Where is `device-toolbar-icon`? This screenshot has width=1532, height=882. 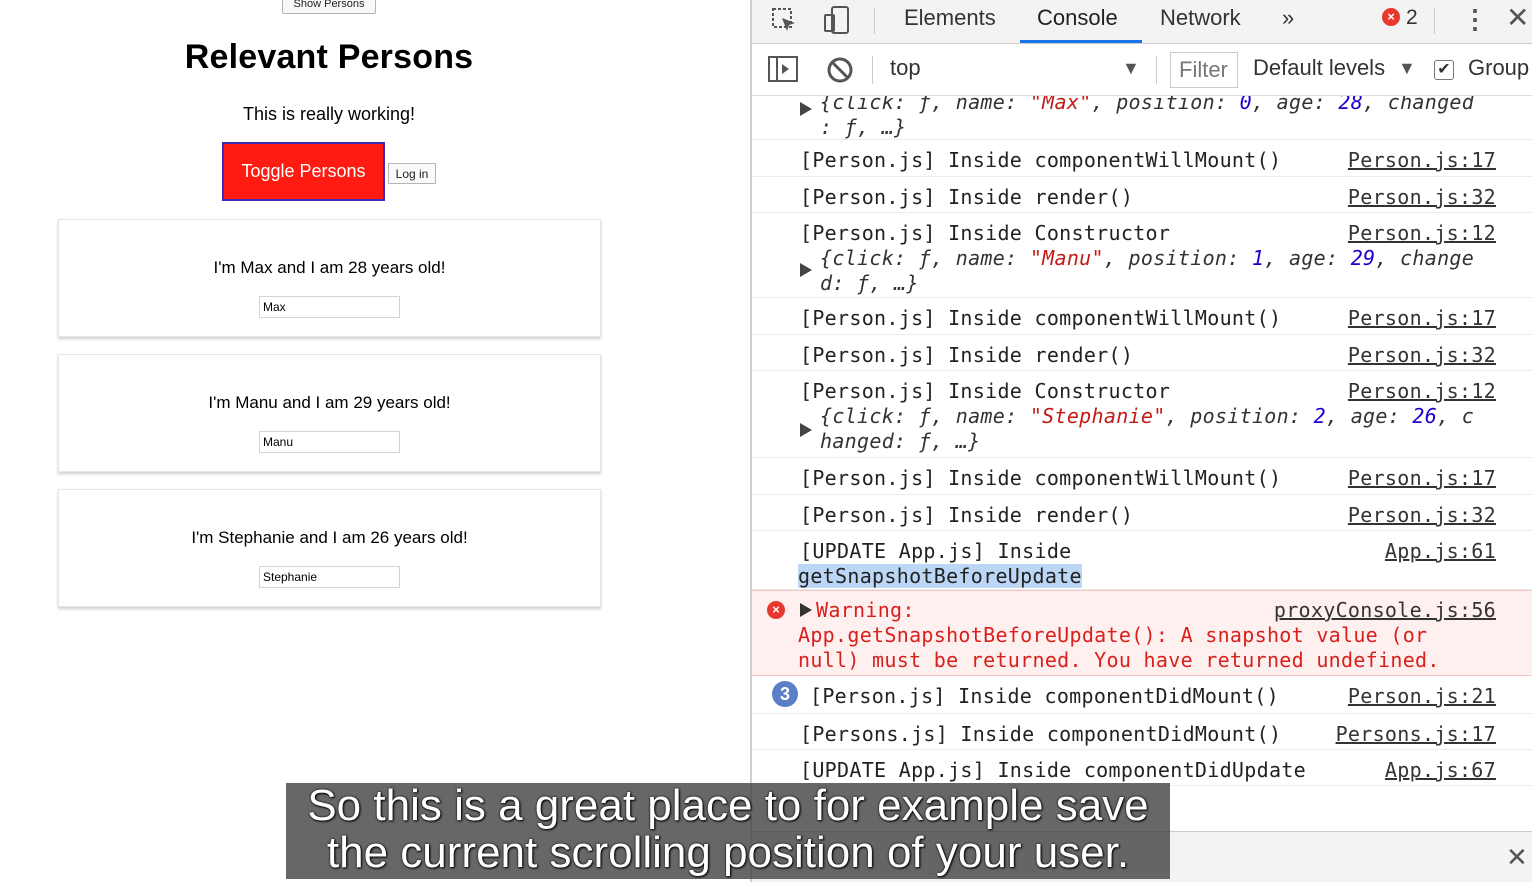
device-toolbar-icon is located at coordinates (837, 20).